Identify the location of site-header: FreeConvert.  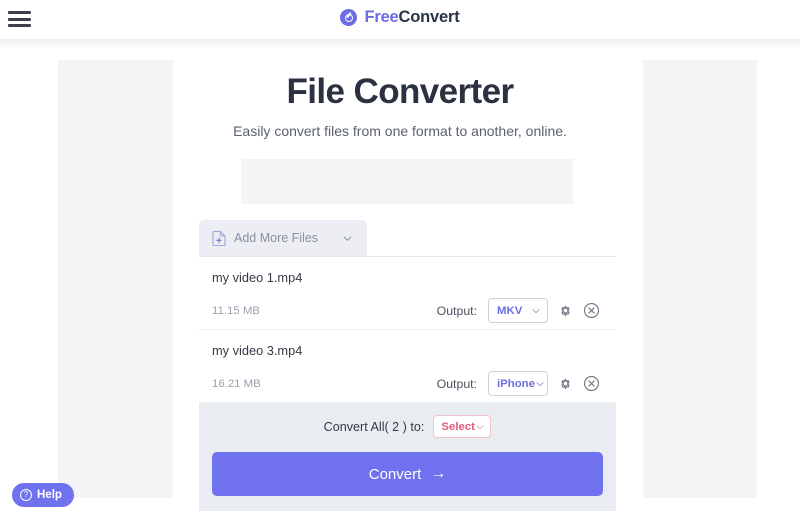
(400, 19).